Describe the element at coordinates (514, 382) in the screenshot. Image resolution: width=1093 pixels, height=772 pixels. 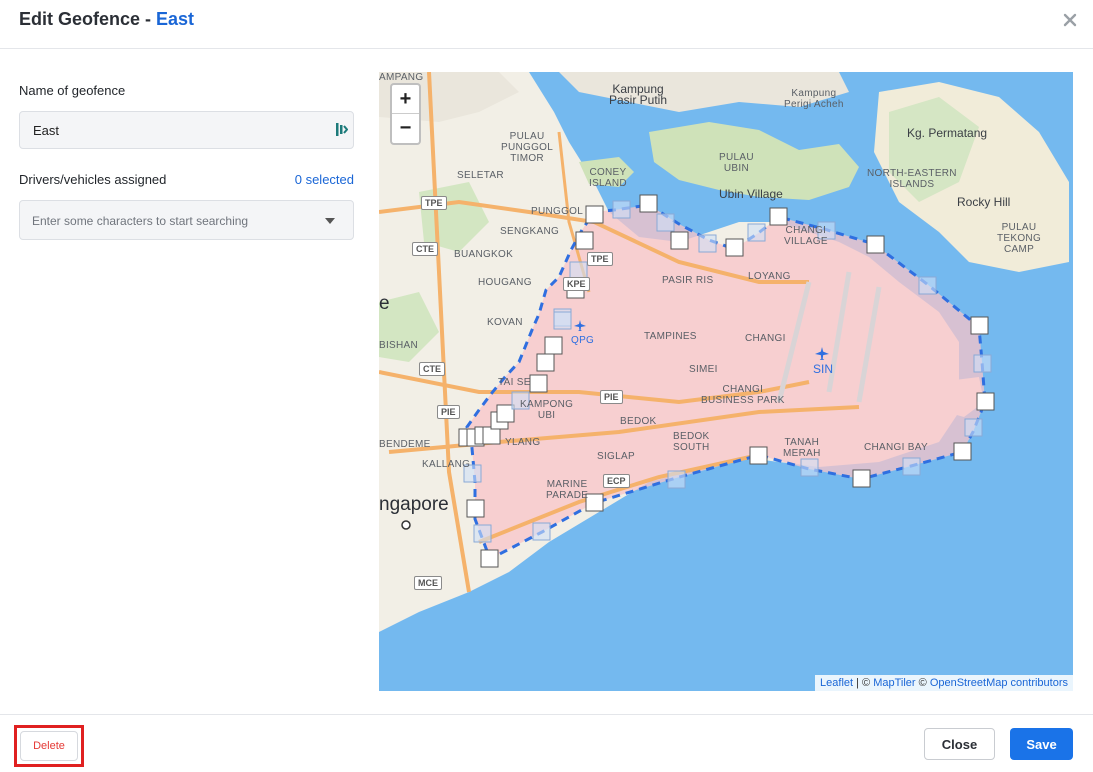
I see `map-label: TAI SE` at that location.